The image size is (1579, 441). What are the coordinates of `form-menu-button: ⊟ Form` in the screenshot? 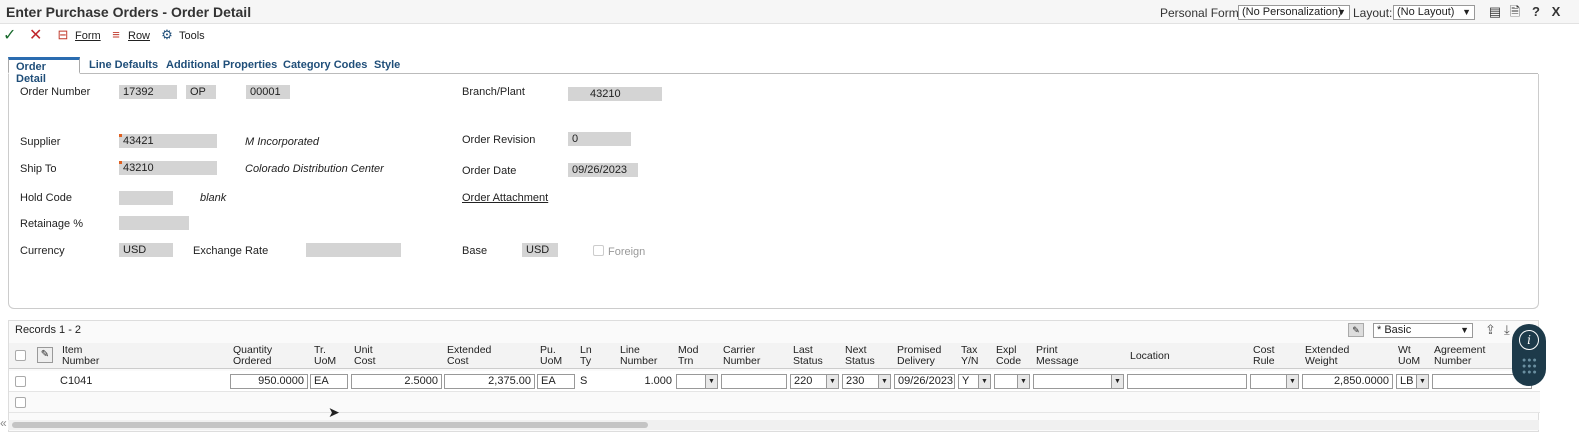 It's located at (78, 35).